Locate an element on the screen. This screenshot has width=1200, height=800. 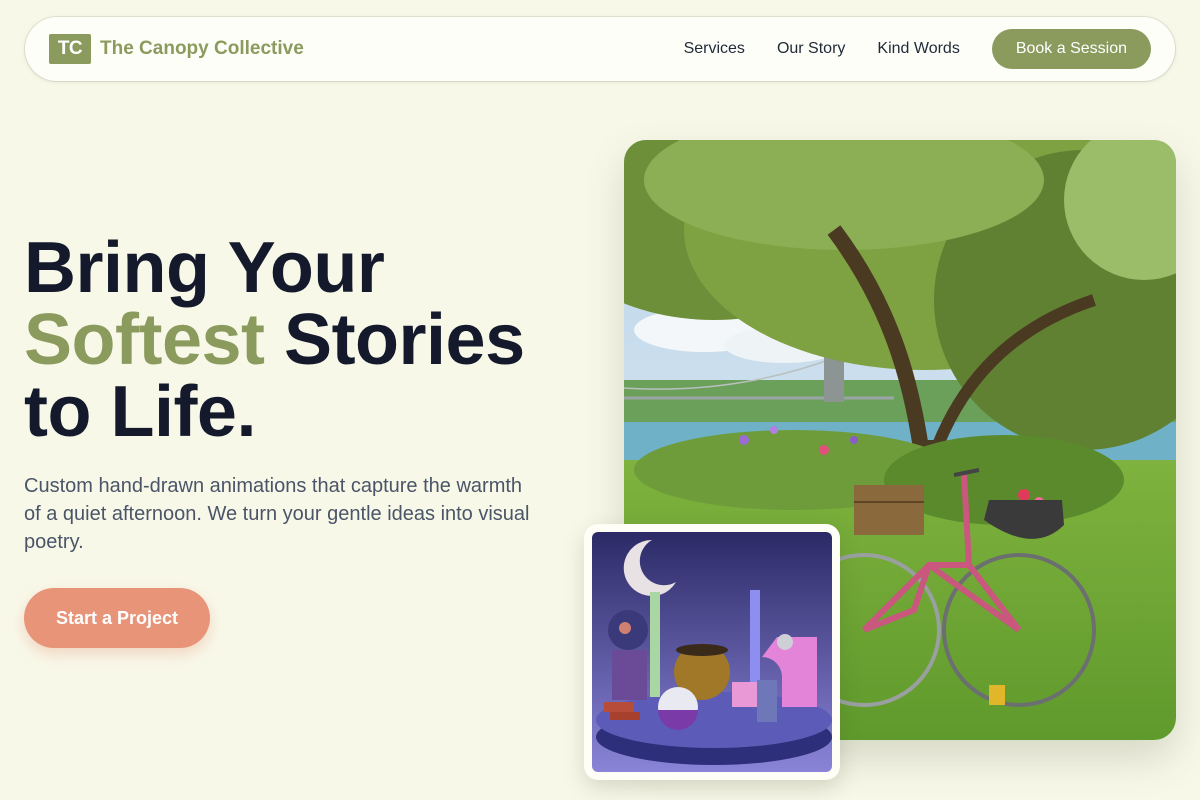
secondary-photo-art is located at coordinates (712, 652).